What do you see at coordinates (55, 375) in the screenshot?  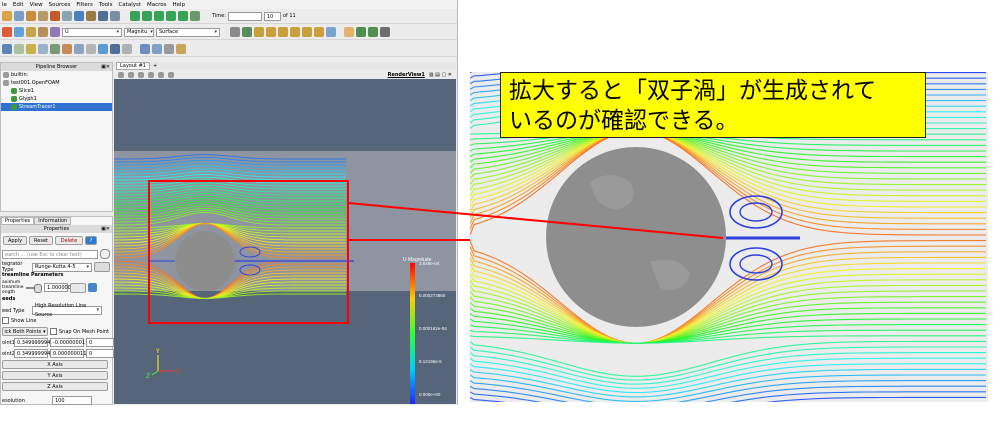 I see `y-axis-button: Y Axis` at bounding box center [55, 375].